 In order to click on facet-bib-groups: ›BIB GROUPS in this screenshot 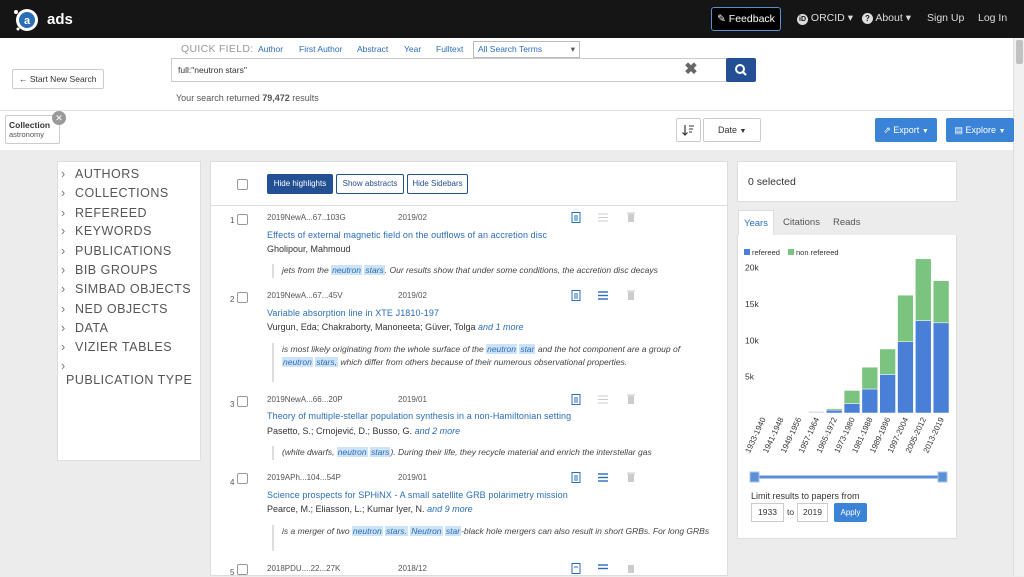, I will do `click(109, 270)`.